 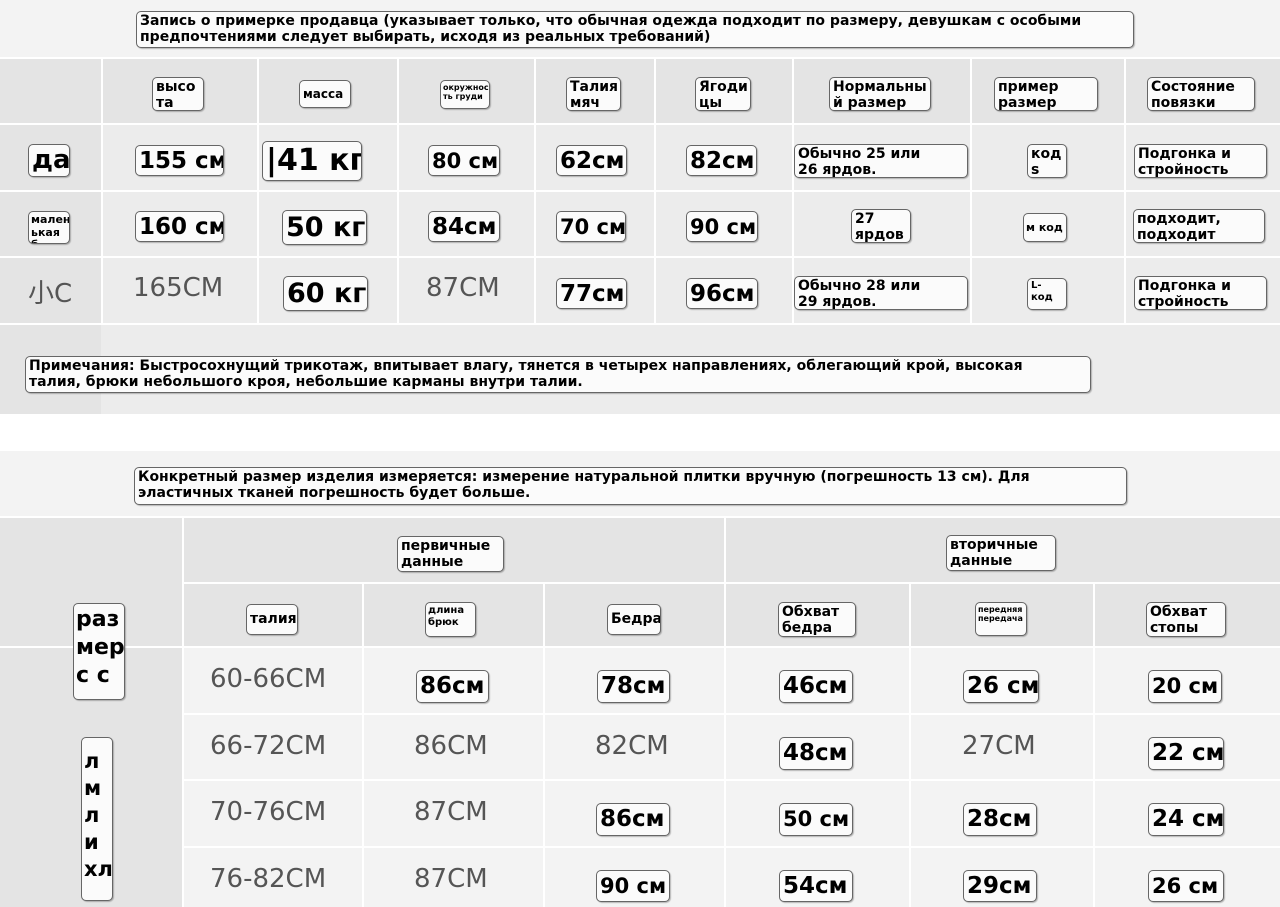 What do you see at coordinates (633, 819) in the screenshot?
I see `hips-value: 86см` at bounding box center [633, 819].